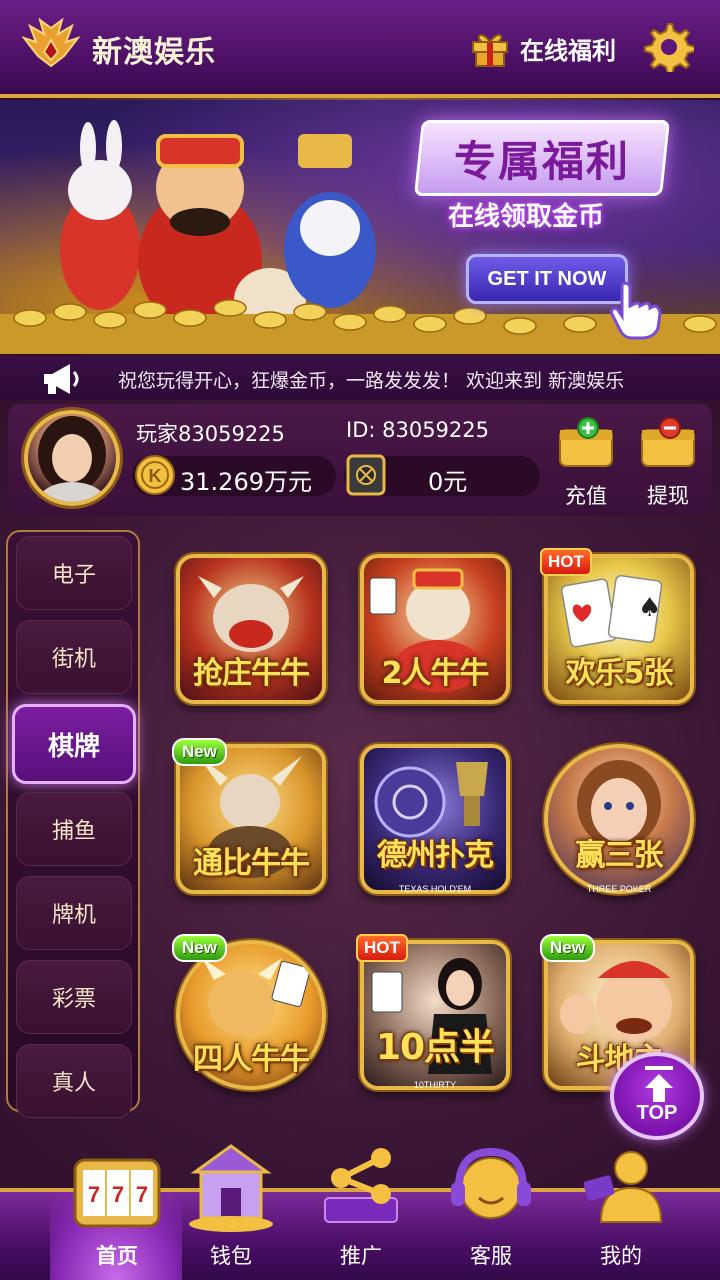 Image resolution: width=720 pixels, height=1280 pixels. What do you see at coordinates (231, 1256) in the screenshot?
I see `nav-label: 钱包` at bounding box center [231, 1256].